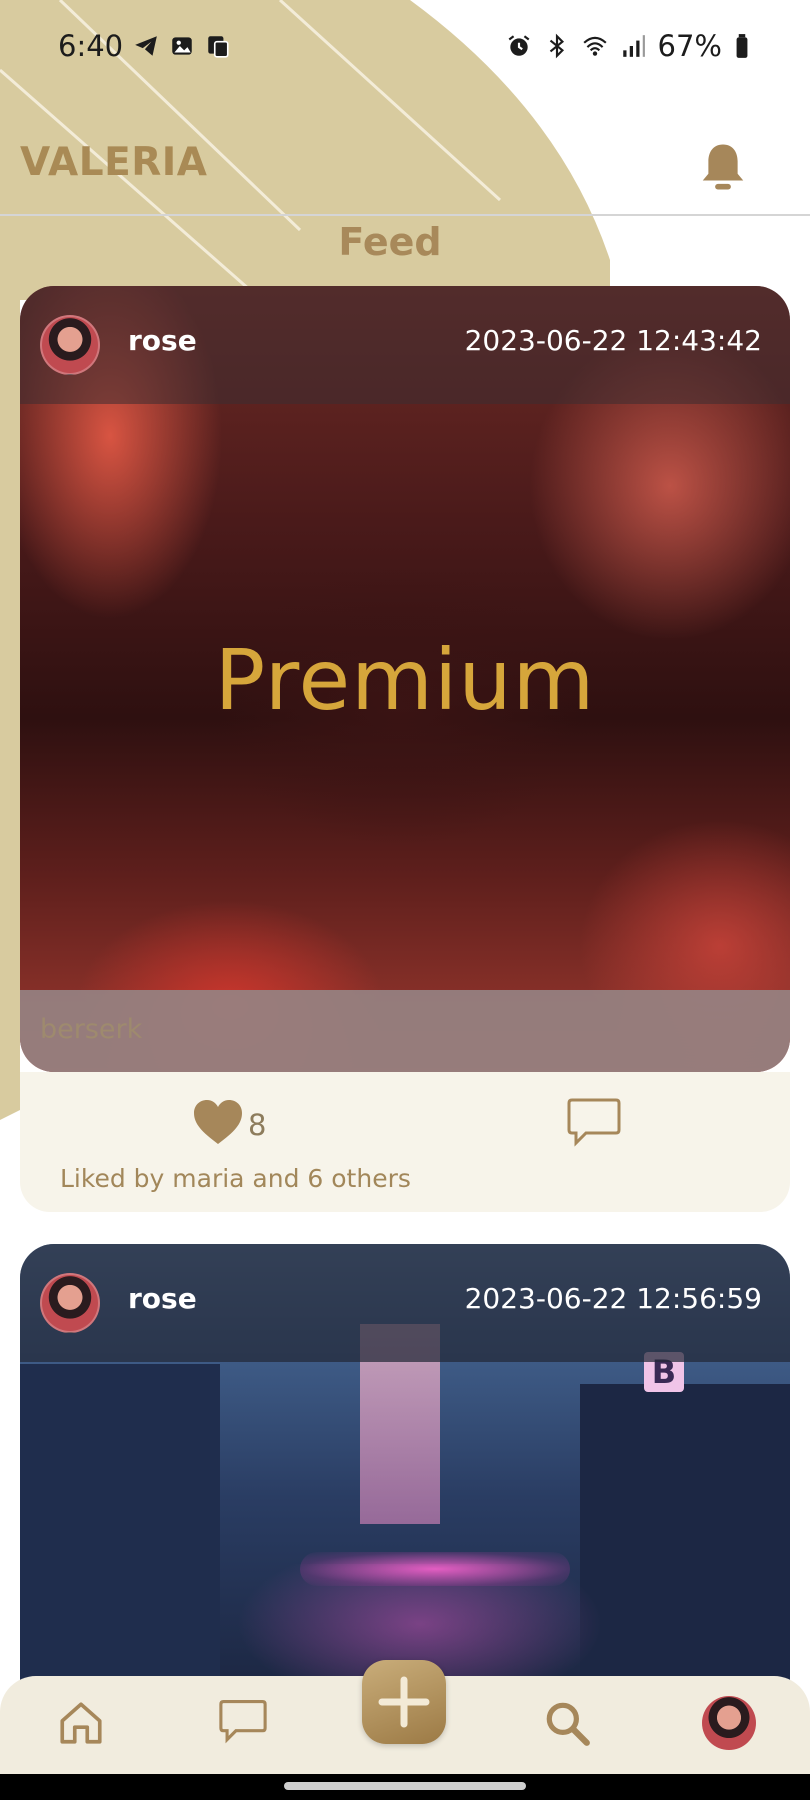  Describe the element at coordinates (557, 46) in the screenshot. I see `bluetooth-icon` at that location.